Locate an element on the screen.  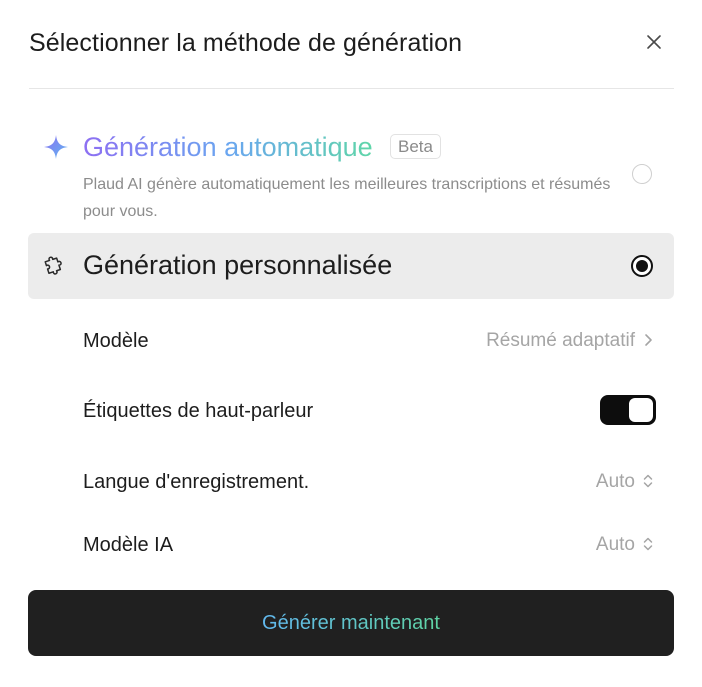
model-value: Résumé adaptatif is located at coordinates (560, 341).